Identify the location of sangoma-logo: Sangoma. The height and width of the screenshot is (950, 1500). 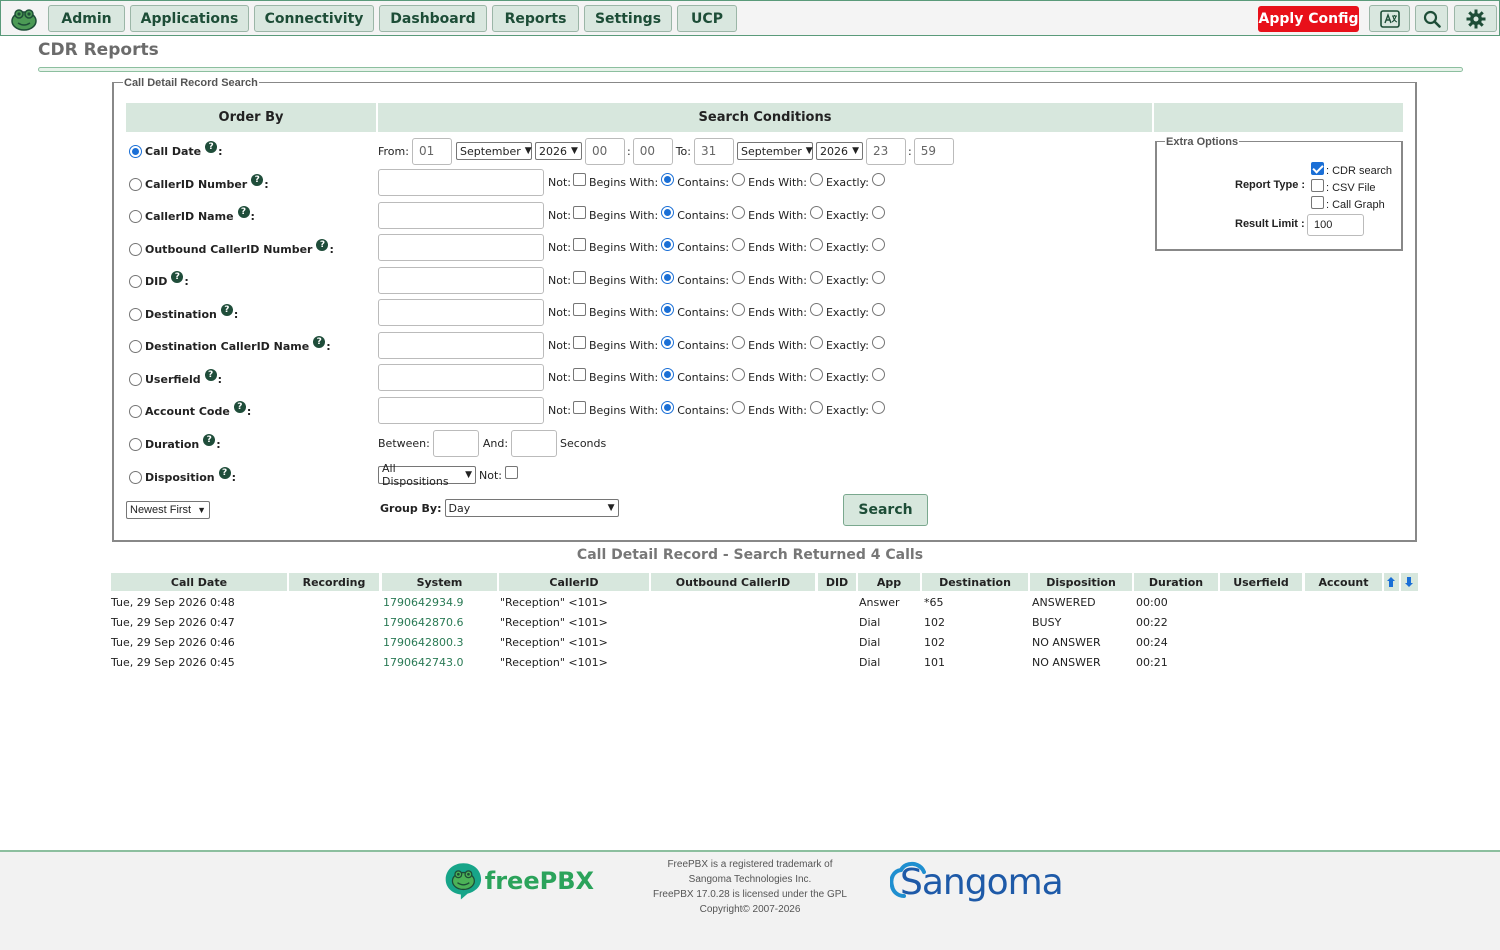
(980, 884).